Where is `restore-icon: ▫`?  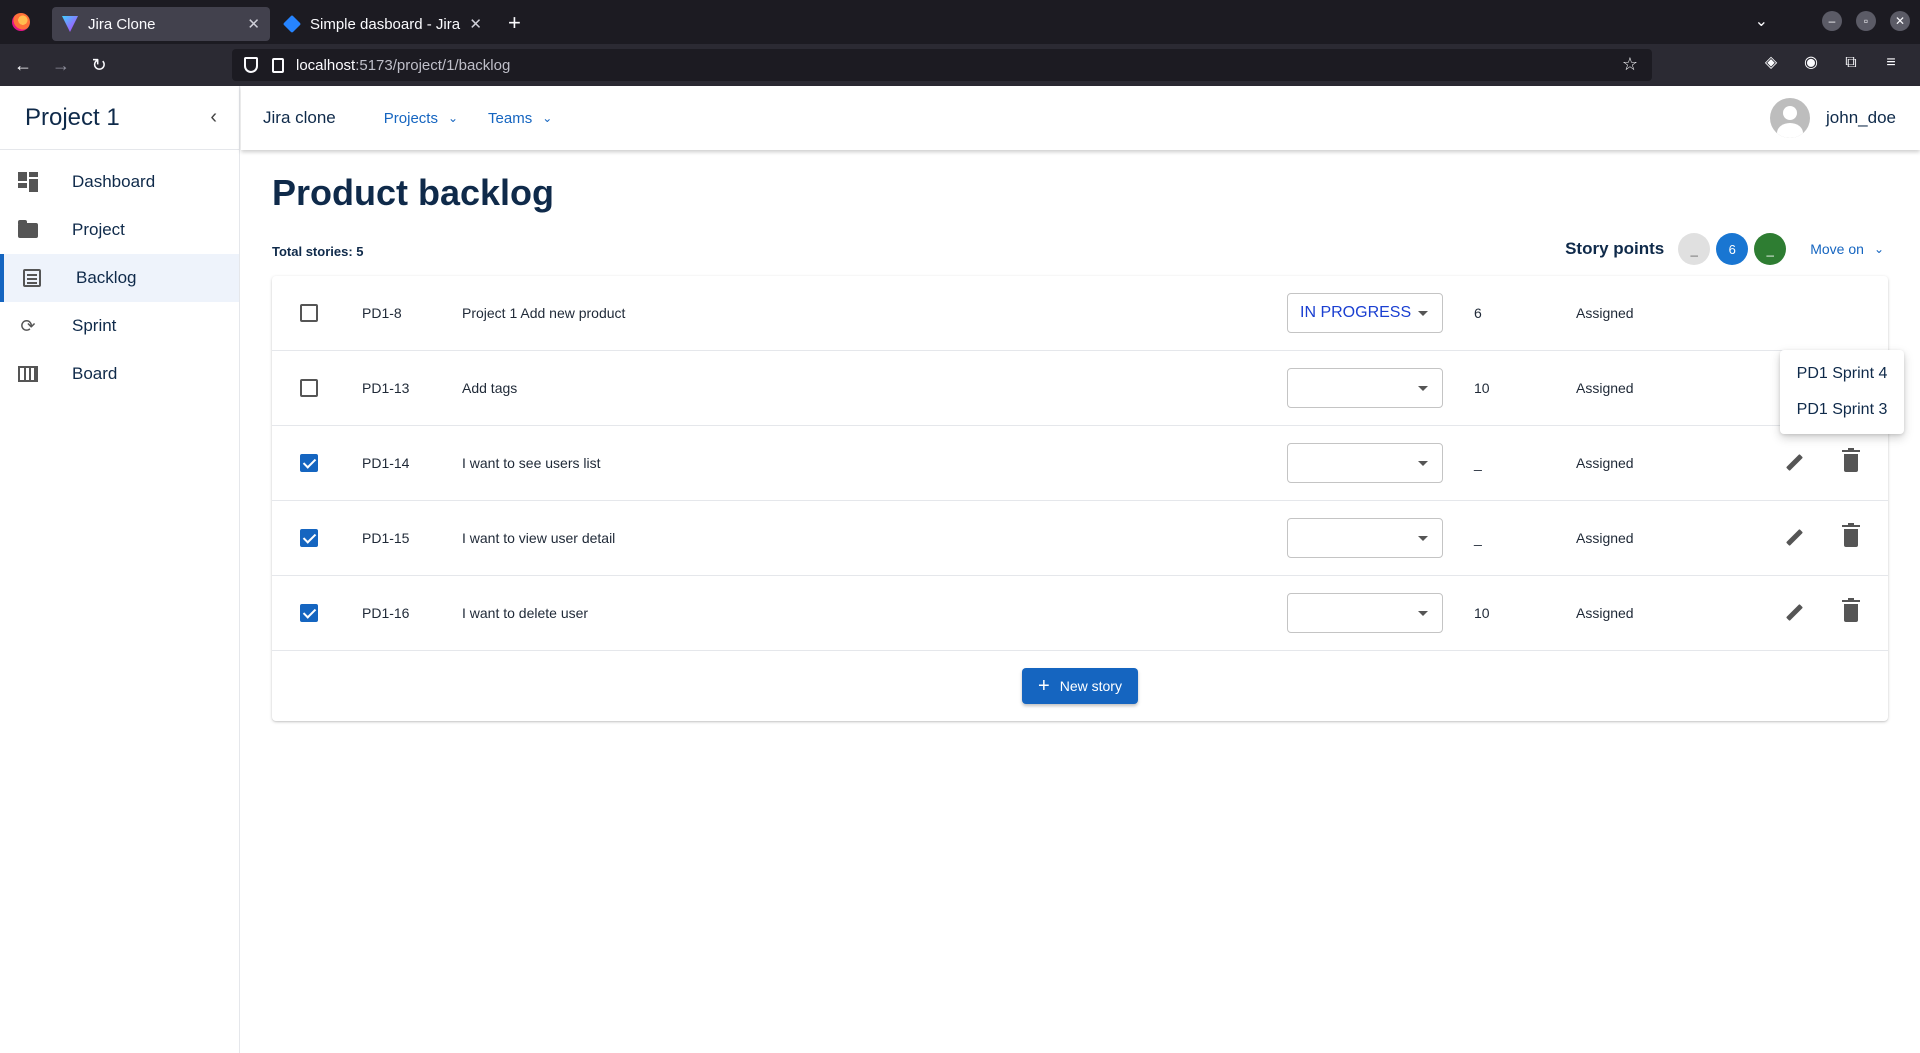
restore-icon: ▫ is located at coordinates (1866, 21).